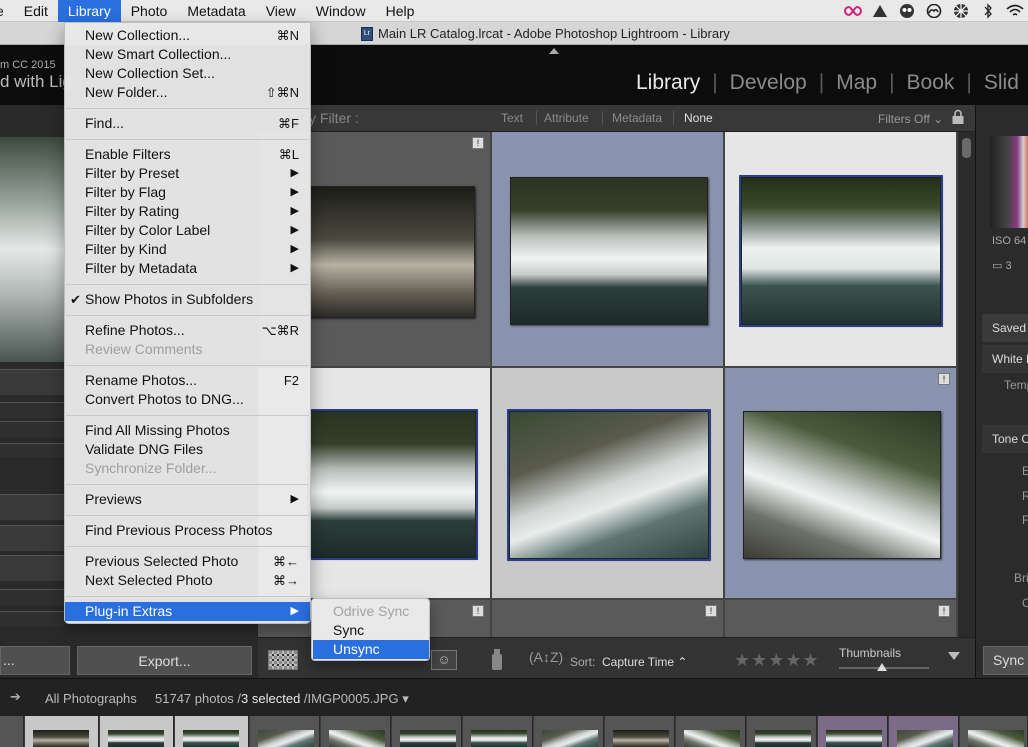 This screenshot has height=747, width=1028. Describe the element at coordinates (89, 11) in the screenshot. I see `menu-library: Library` at that location.